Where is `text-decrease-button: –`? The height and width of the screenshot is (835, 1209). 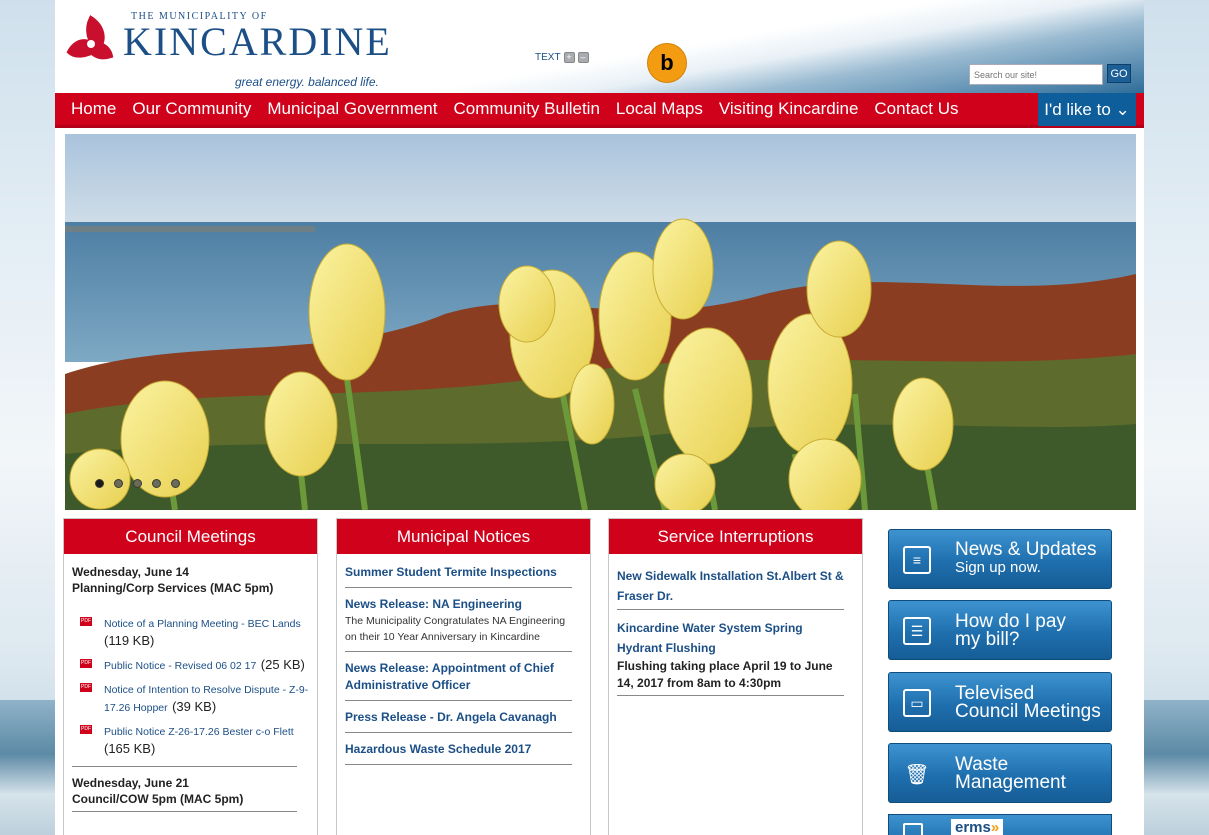
text-decrease-button: – is located at coordinates (583, 57).